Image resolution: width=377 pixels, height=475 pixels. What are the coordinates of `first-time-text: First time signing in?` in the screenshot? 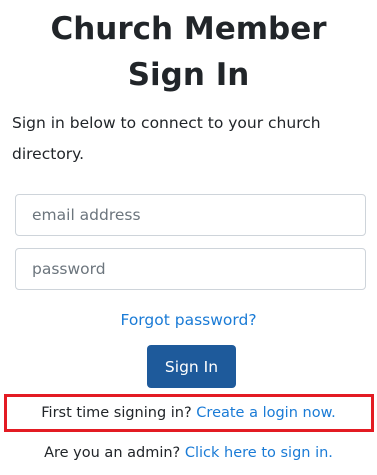 It's located at (116, 413).